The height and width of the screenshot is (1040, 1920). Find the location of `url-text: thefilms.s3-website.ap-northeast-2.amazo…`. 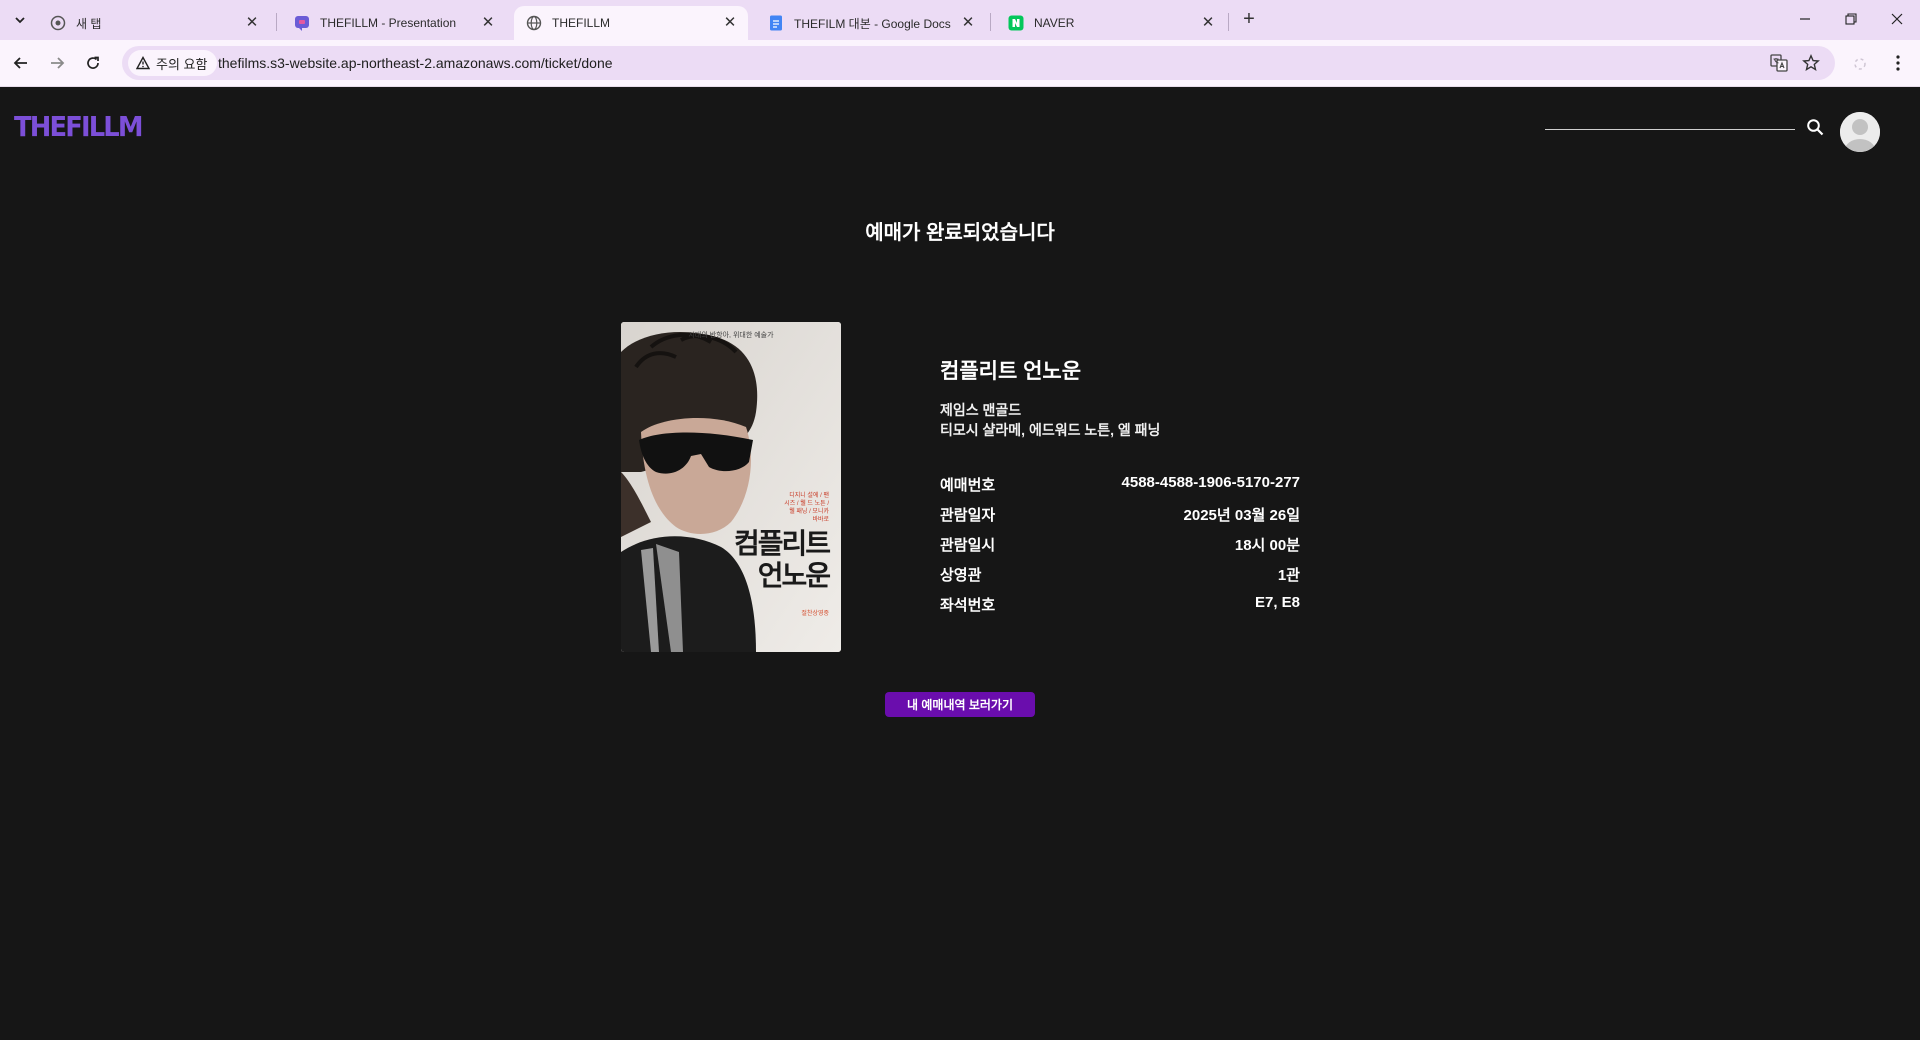

url-text: thefilms.s3-website.ap-northeast-2.amazo… is located at coordinates (415, 63).